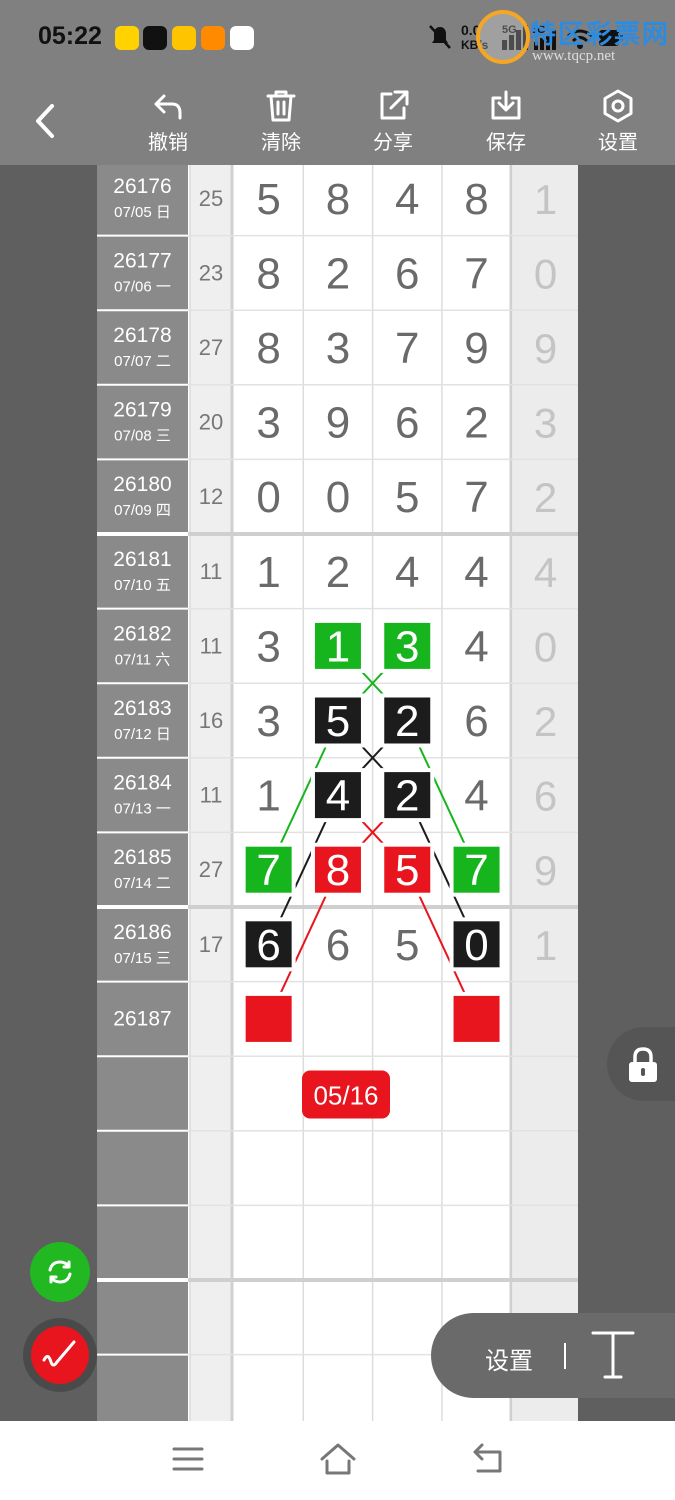 Image resolution: width=675 pixels, height=1500 pixels. What do you see at coordinates (613, 1355) in the screenshot?
I see `text-T-icon` at bounding box center [613, 1355].